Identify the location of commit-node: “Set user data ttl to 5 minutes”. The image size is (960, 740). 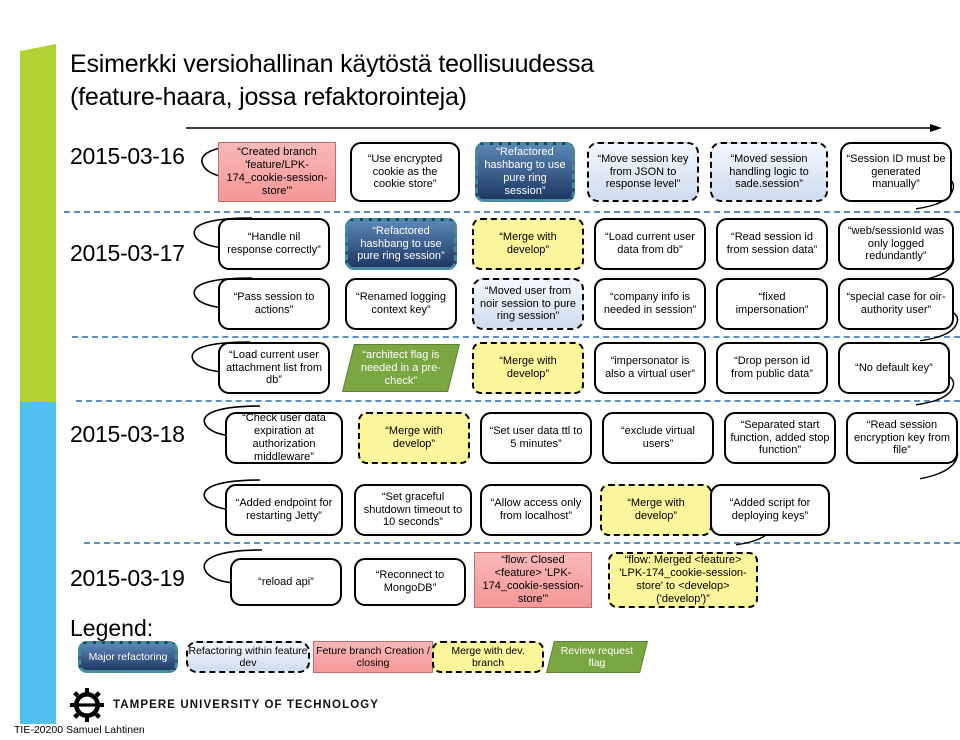
(536, 438).